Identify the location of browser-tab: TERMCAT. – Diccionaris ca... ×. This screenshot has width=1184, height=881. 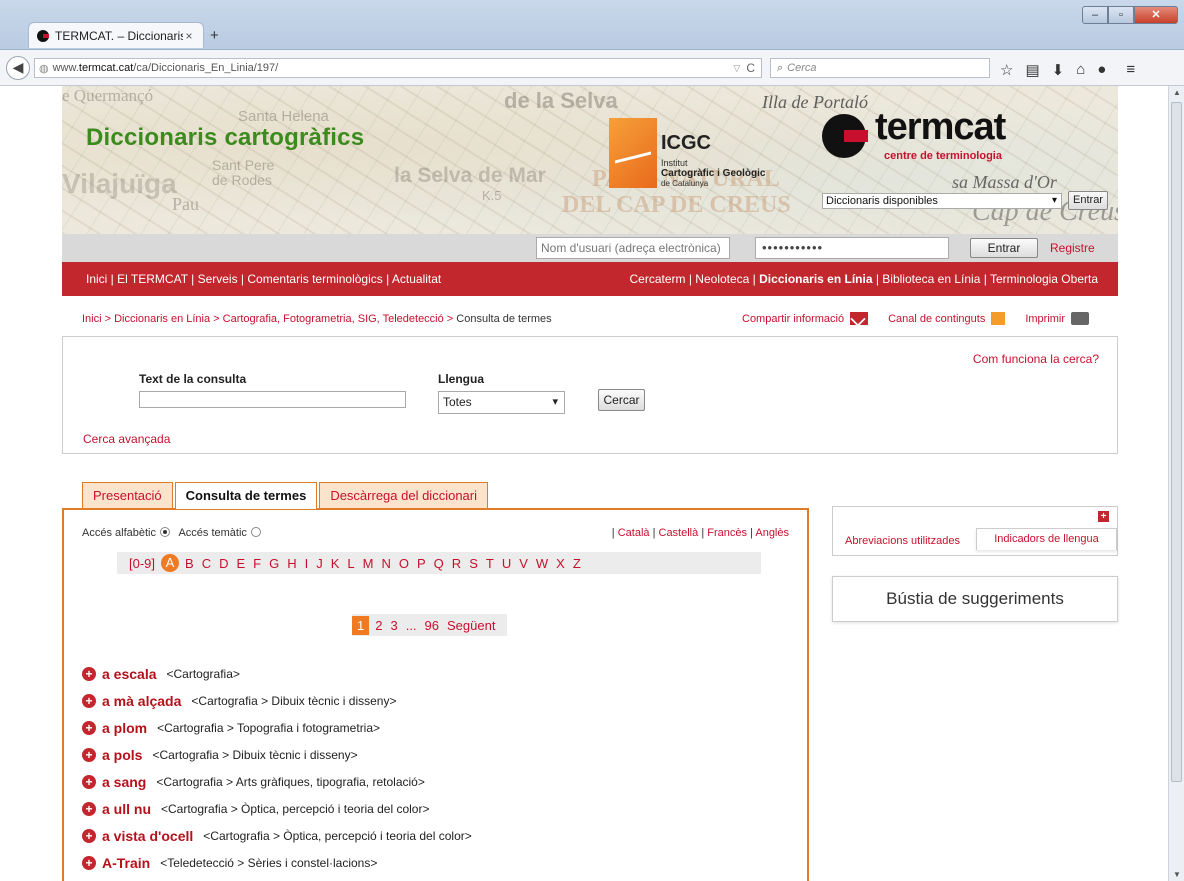
(116, 35).